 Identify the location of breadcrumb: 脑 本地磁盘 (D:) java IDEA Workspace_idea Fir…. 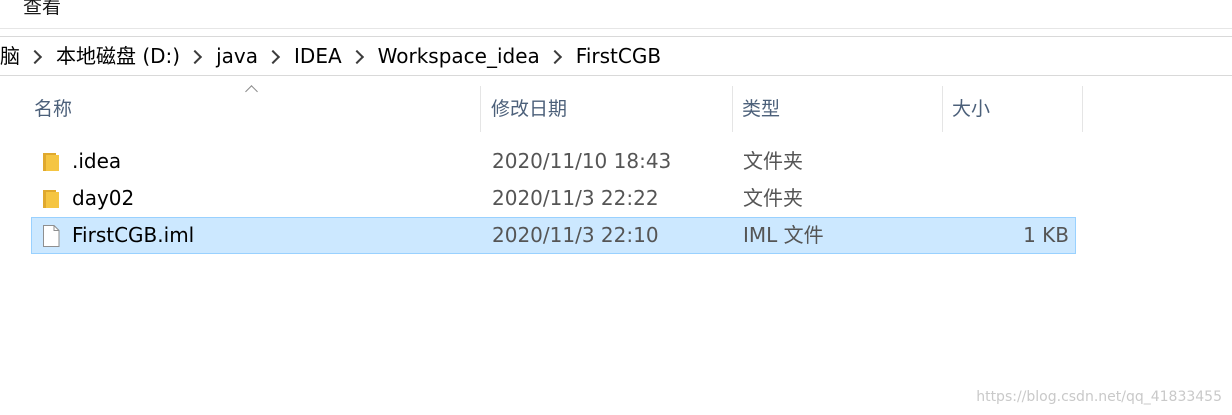
(330, 56).